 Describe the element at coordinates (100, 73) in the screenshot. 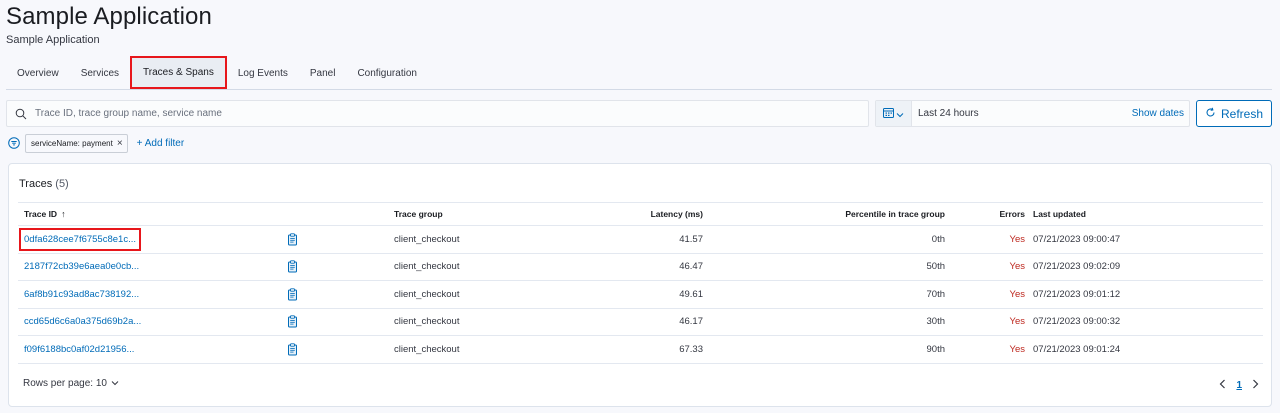

I see `tab-services: Services` at that location.